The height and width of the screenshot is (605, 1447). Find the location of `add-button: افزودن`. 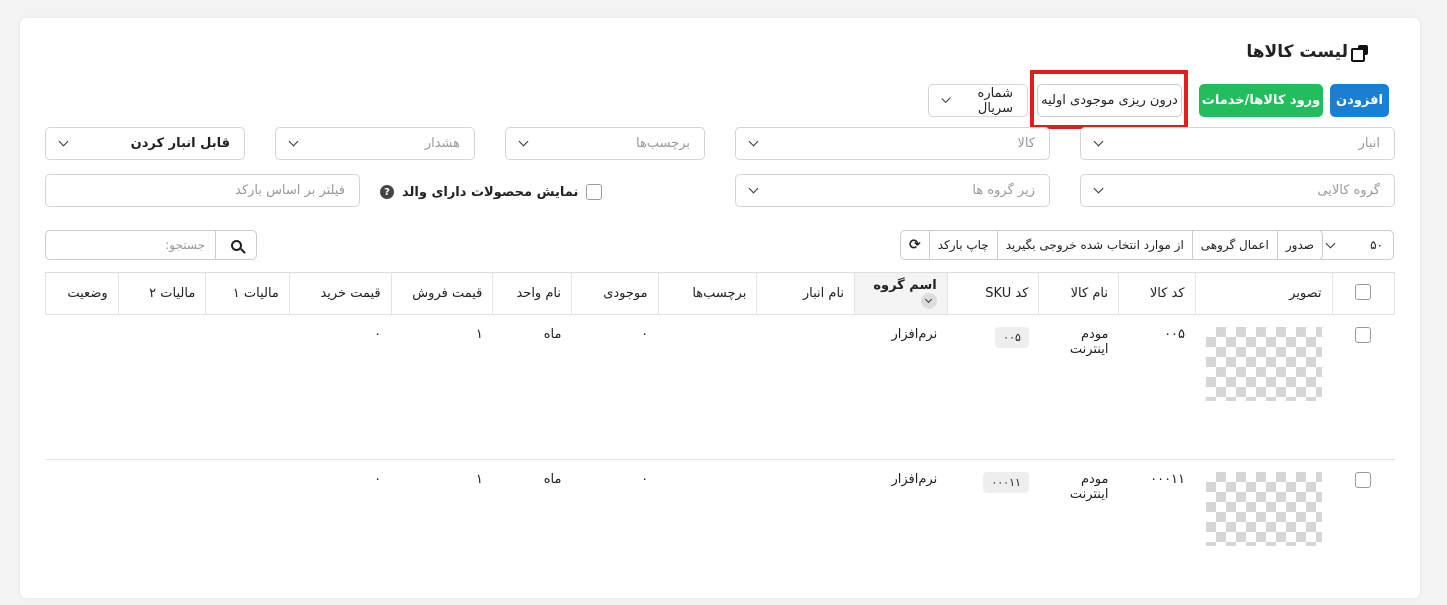

add-button: افزودن is located at coordinates (1359, 100).